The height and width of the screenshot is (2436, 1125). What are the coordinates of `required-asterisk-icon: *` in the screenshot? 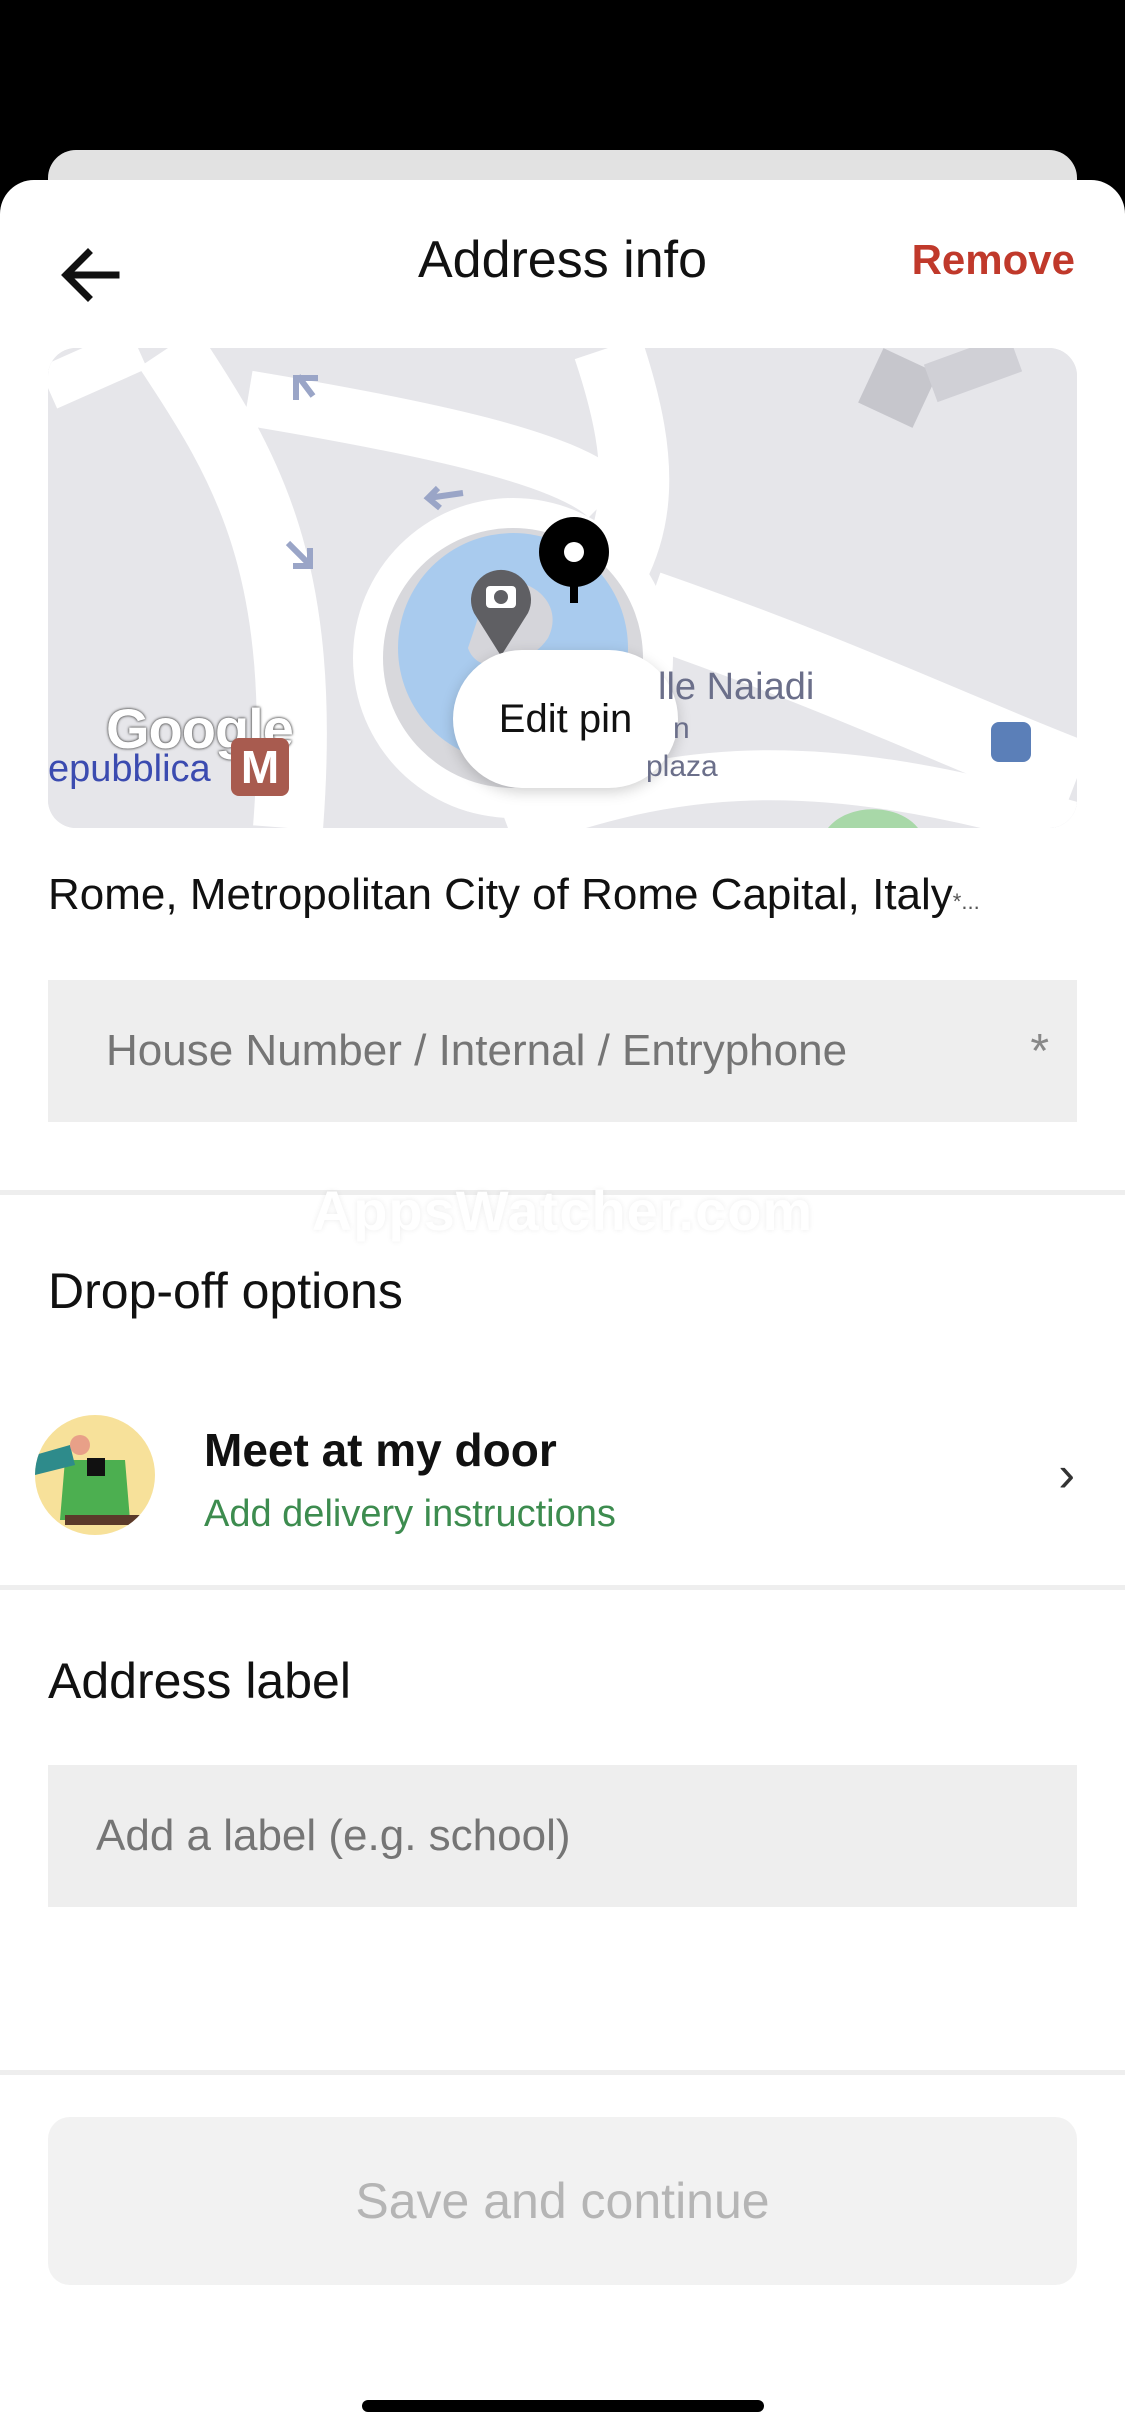 It's located at (1039, 1051).